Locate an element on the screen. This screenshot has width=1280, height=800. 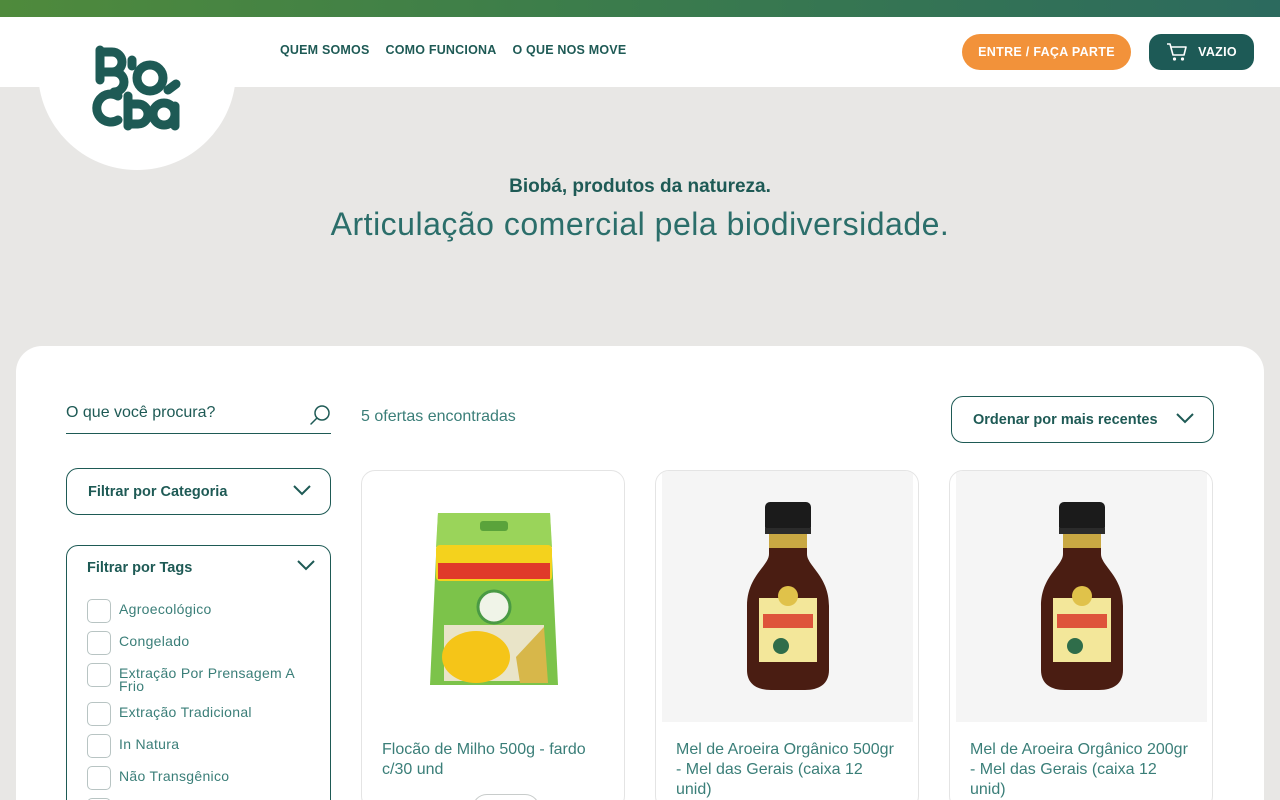
sort-dropdown: Ordenar por mais recentes is located at coordinates (1082, 419).